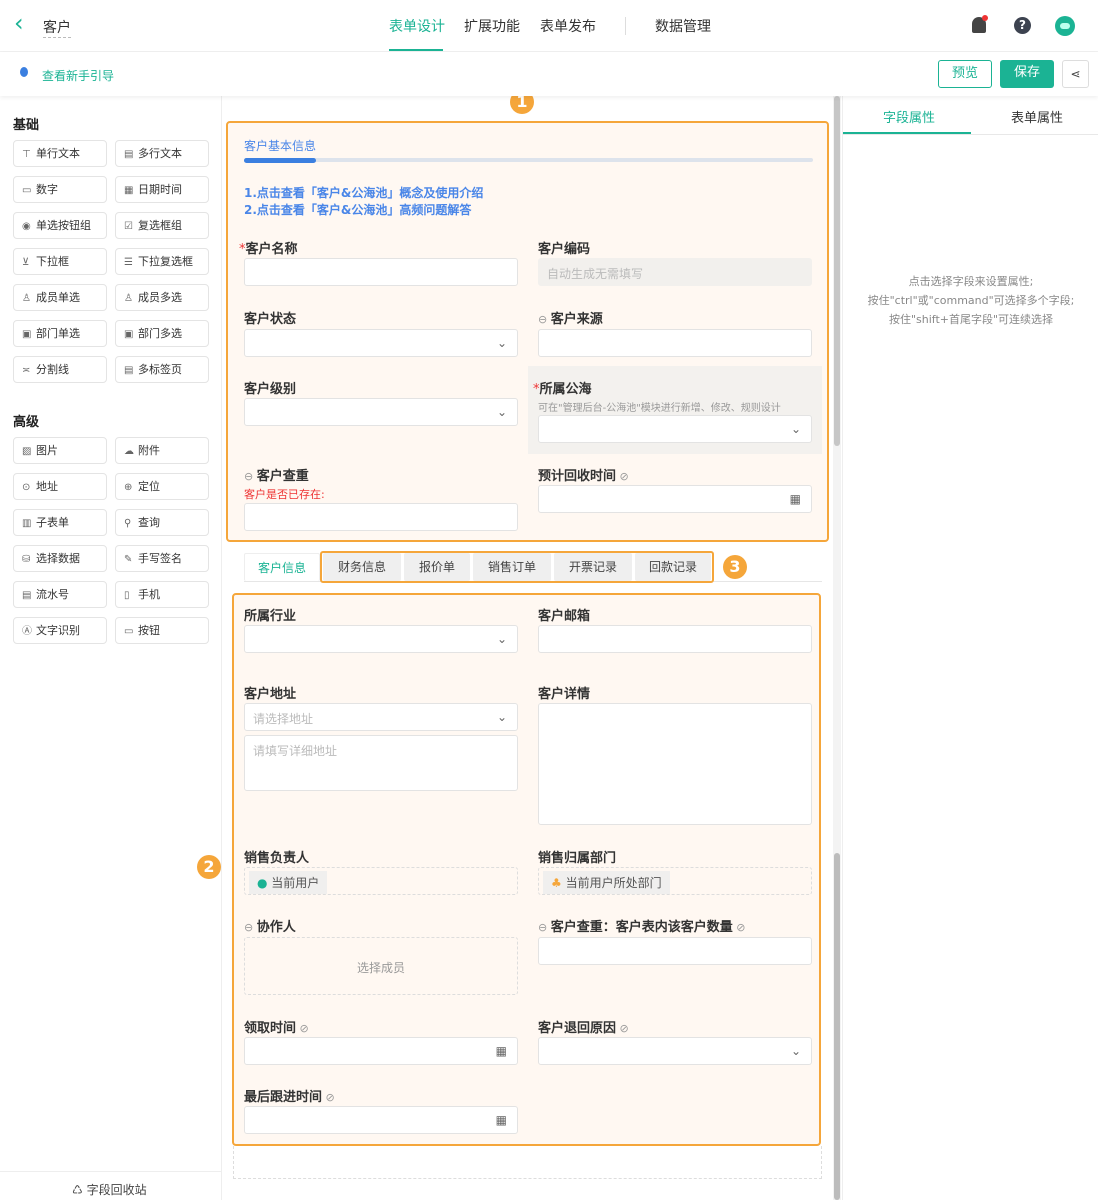 The height and width of the screenshot is (1200, 1098). Describe the element at coordinates (1027, 74) in the screenshot. I see `save-button: 保存` at that location.